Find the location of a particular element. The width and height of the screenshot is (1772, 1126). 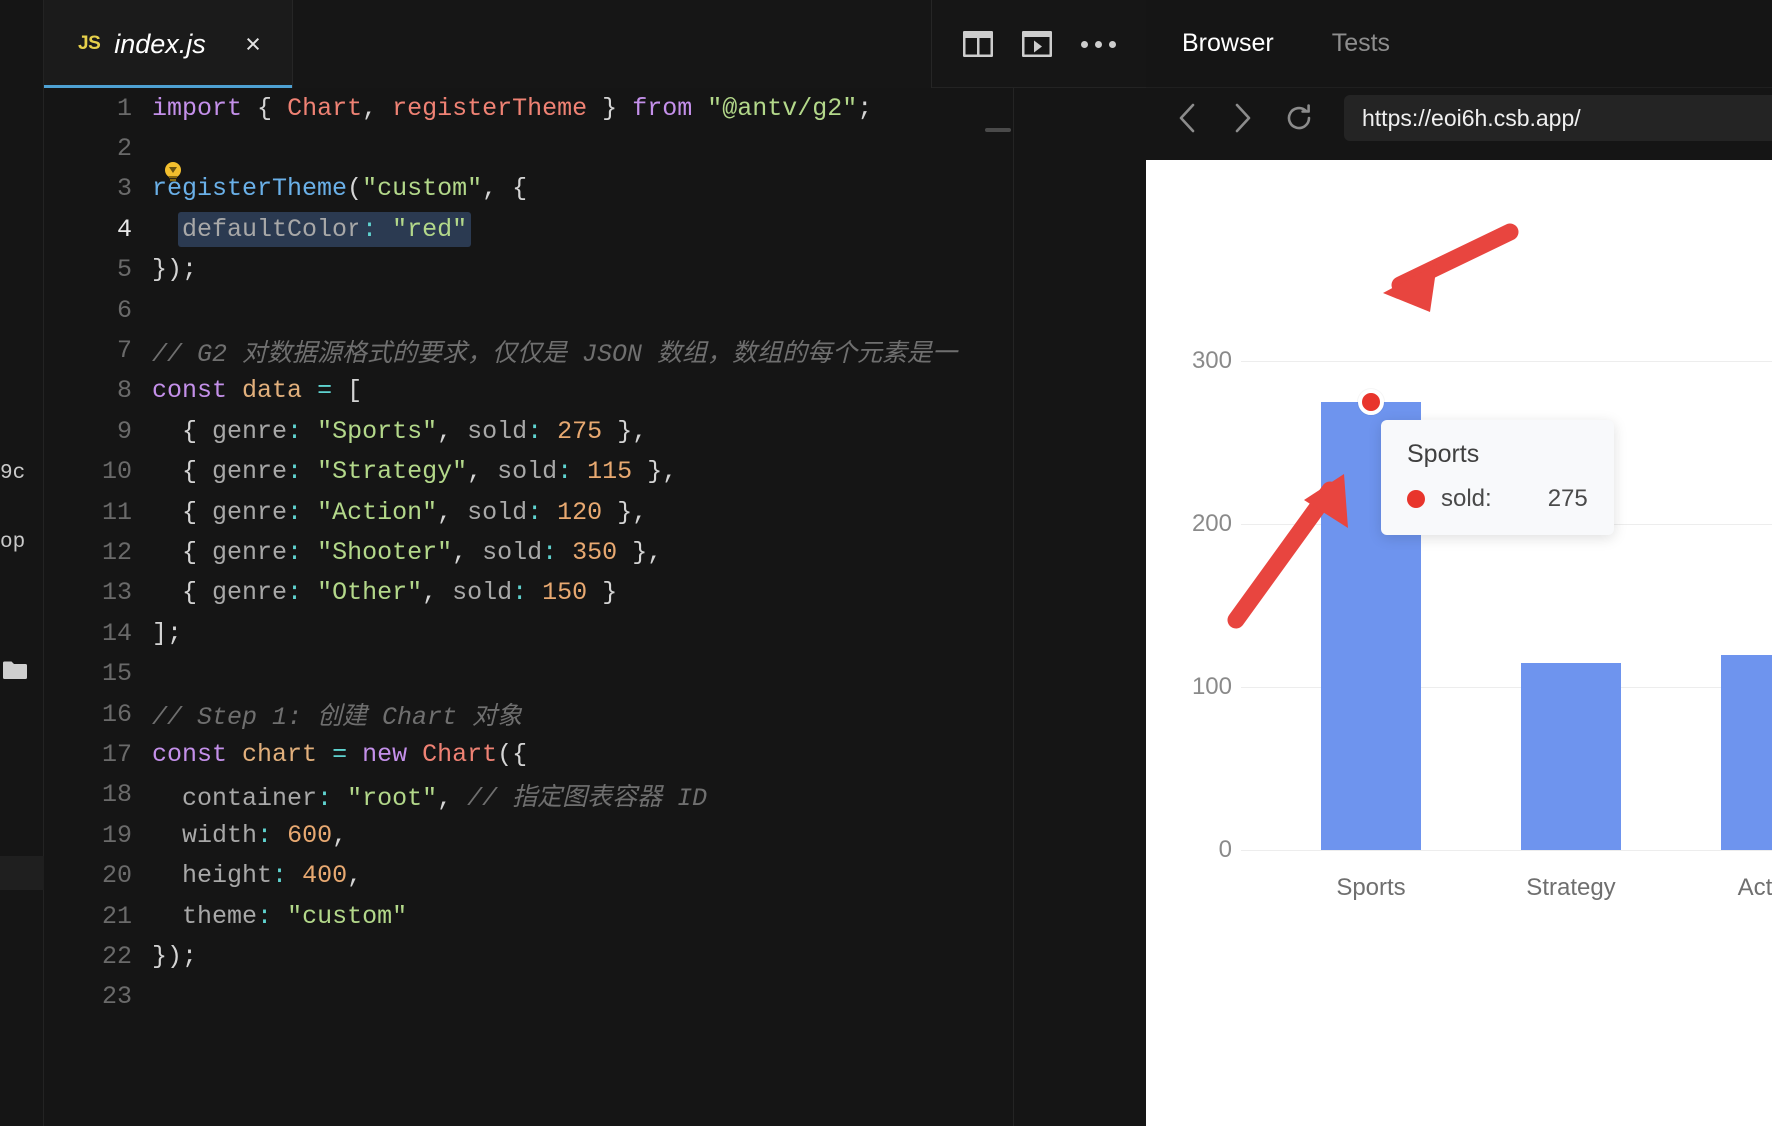

folder-icon is located at coordinates (15, 670).